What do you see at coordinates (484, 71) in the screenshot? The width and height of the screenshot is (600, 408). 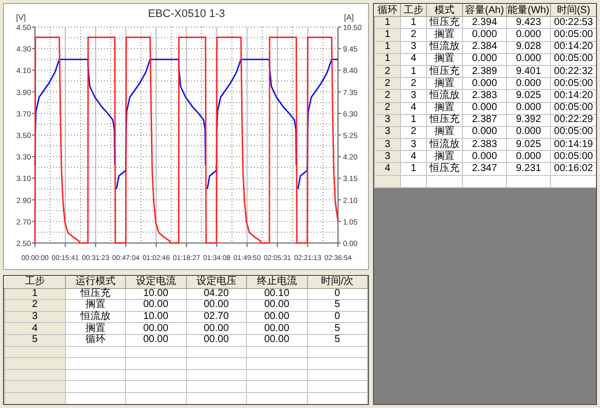 I see `table-cell: 2.389` at bounding box center [484, 71].